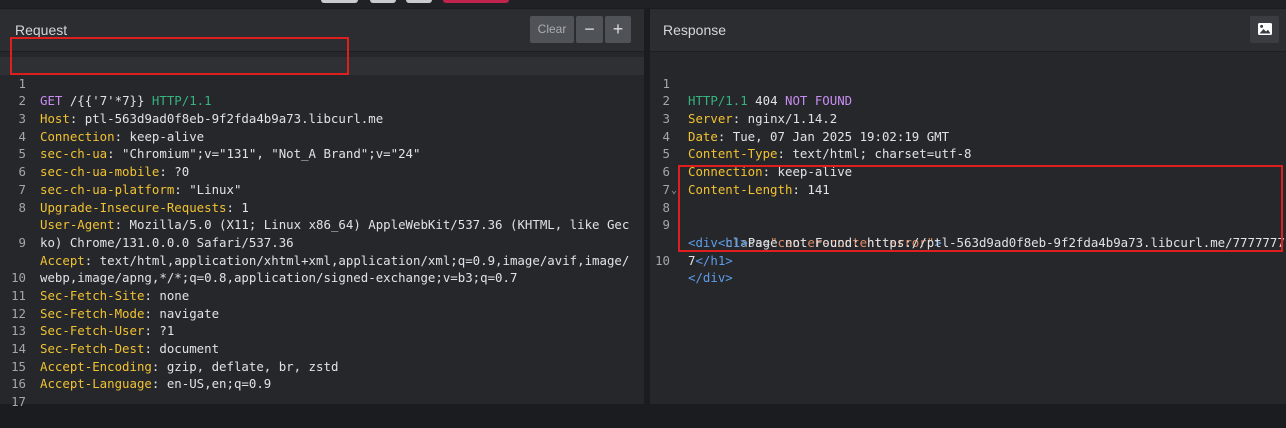 Image resolution: width=1286 pixels, height=428 pixels. I want to click on top-toolbar-strip, so click(643, 4).